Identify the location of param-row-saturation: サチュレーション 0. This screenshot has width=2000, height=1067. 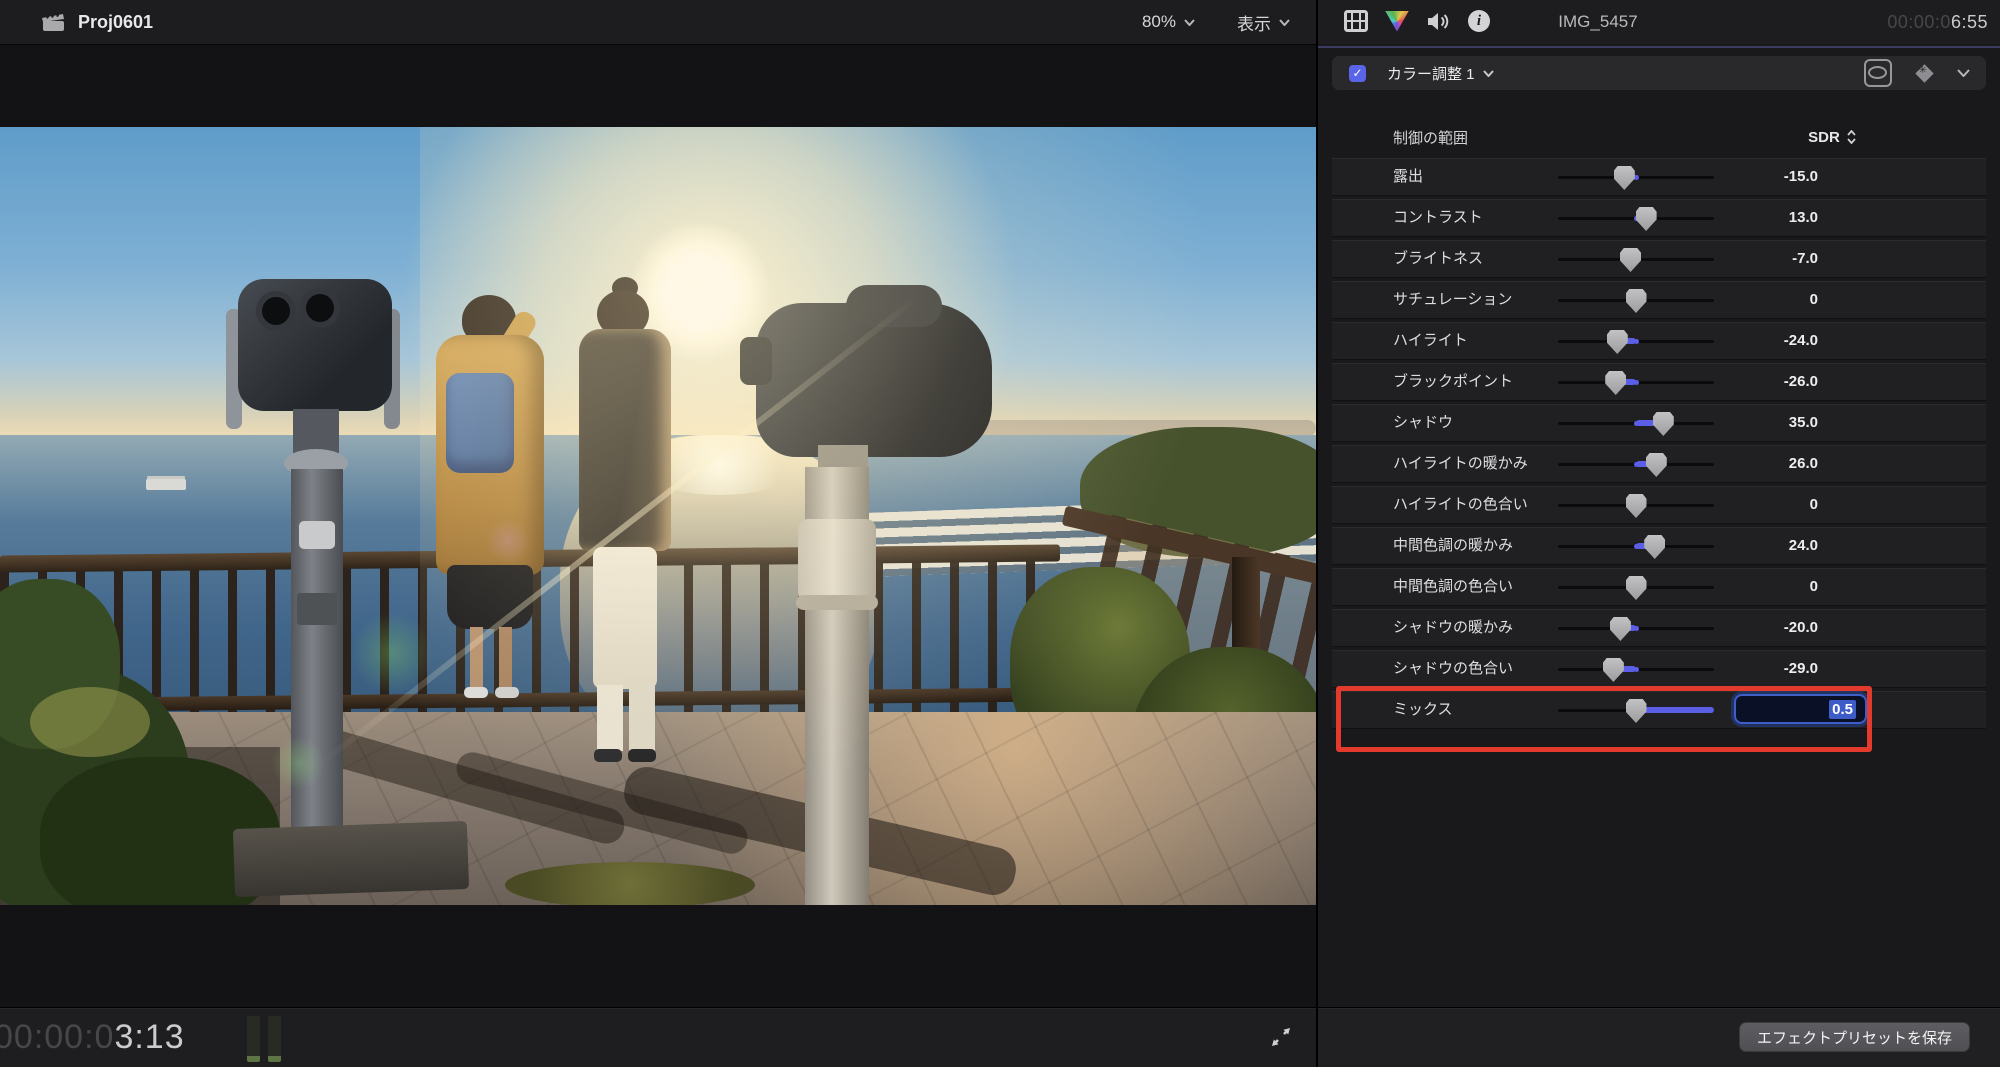
(1659, 300).